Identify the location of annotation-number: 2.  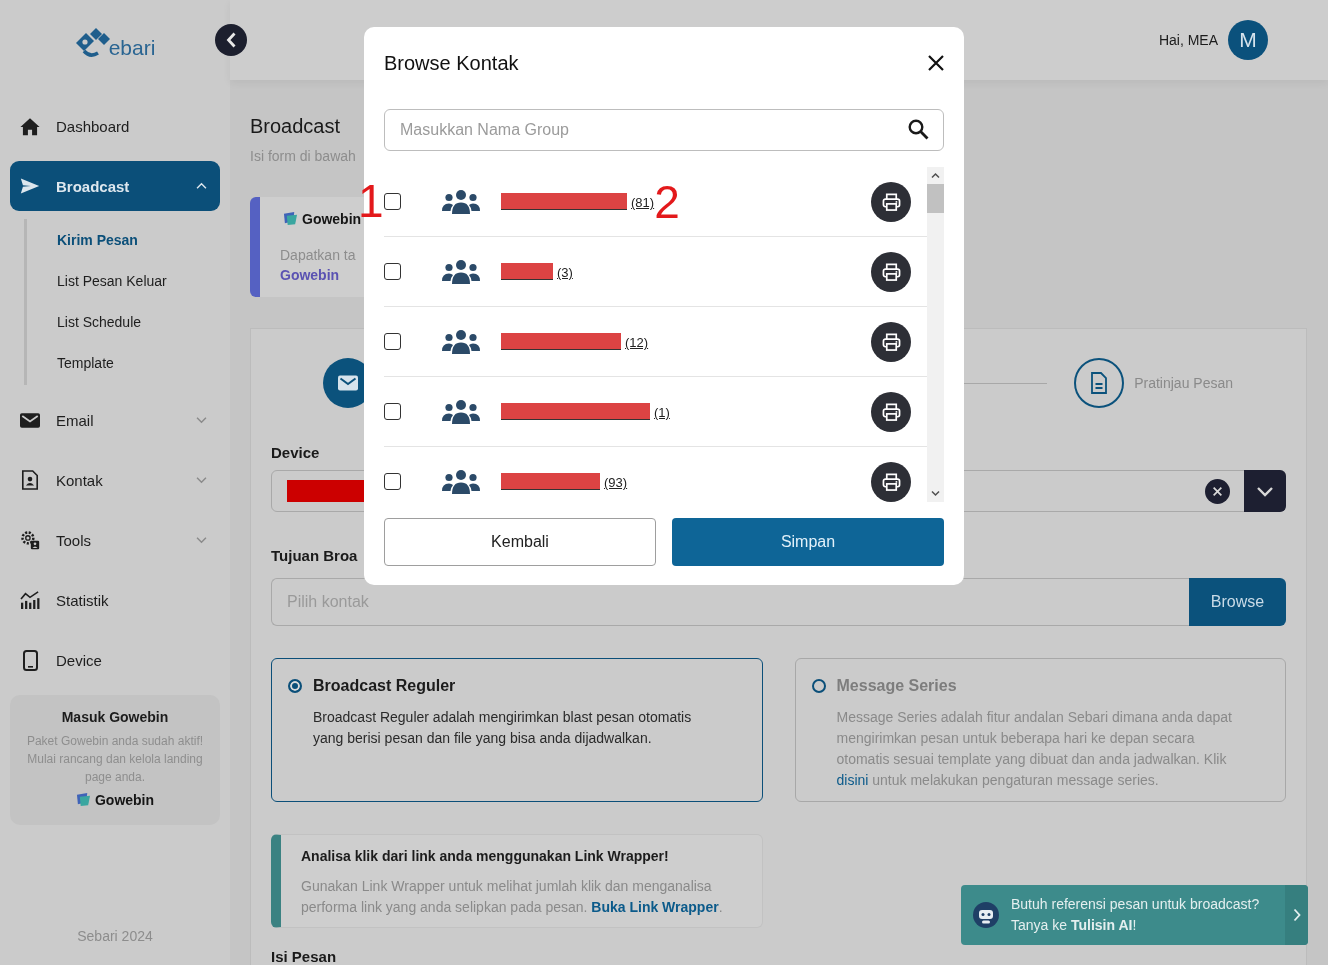
(667, 201).